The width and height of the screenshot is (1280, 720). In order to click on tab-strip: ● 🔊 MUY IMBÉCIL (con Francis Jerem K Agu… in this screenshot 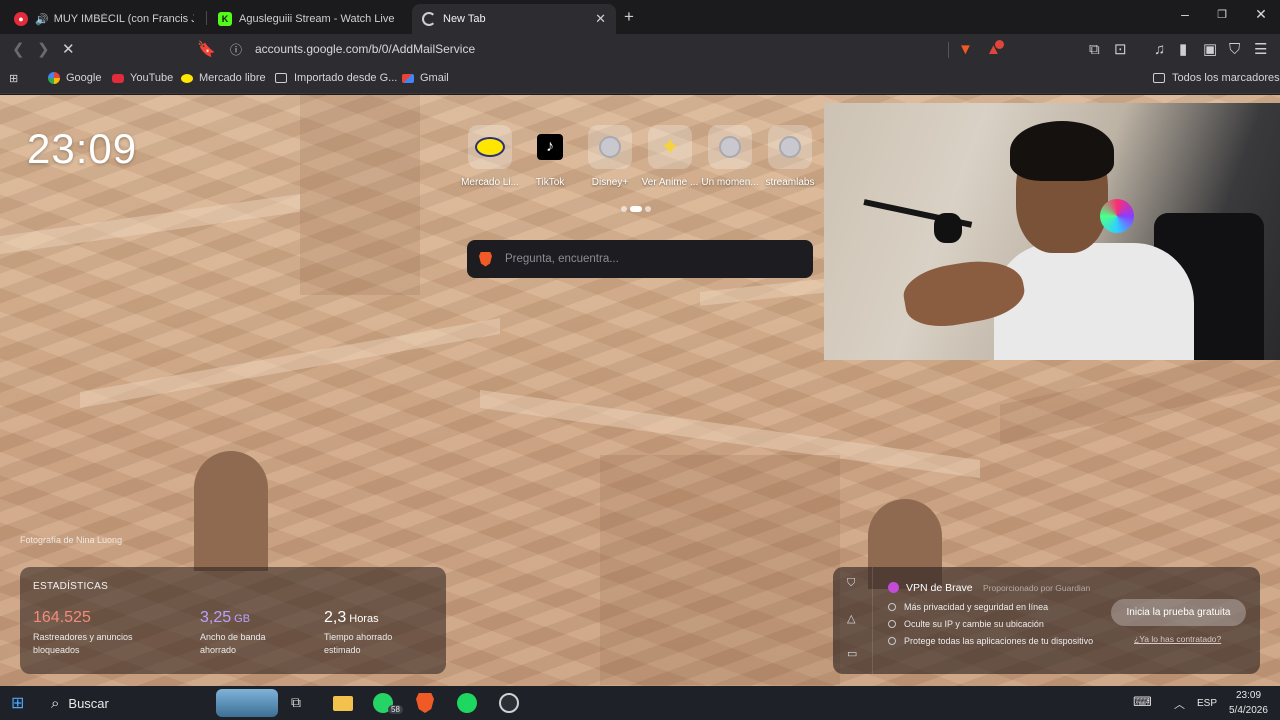, I will do `click(640, 17)`.